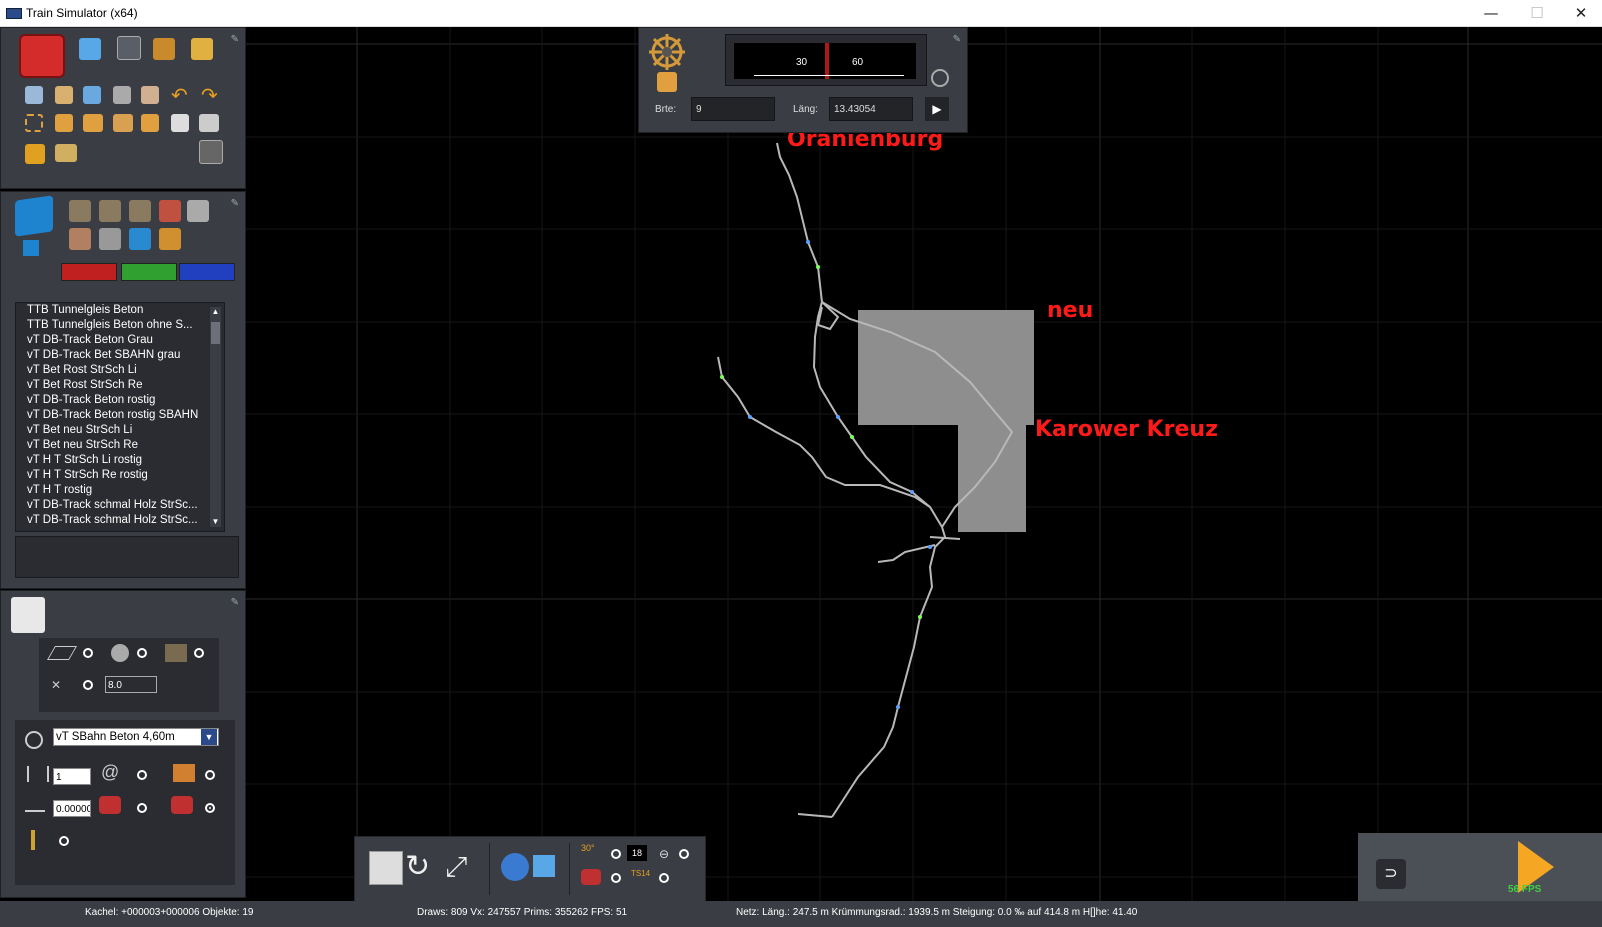 The image size is (1602, 927). Describe the element at coordinates (110, 445) in the screenshot. I see `track-list-item: vT Bet neu StrSch Re` at that location.